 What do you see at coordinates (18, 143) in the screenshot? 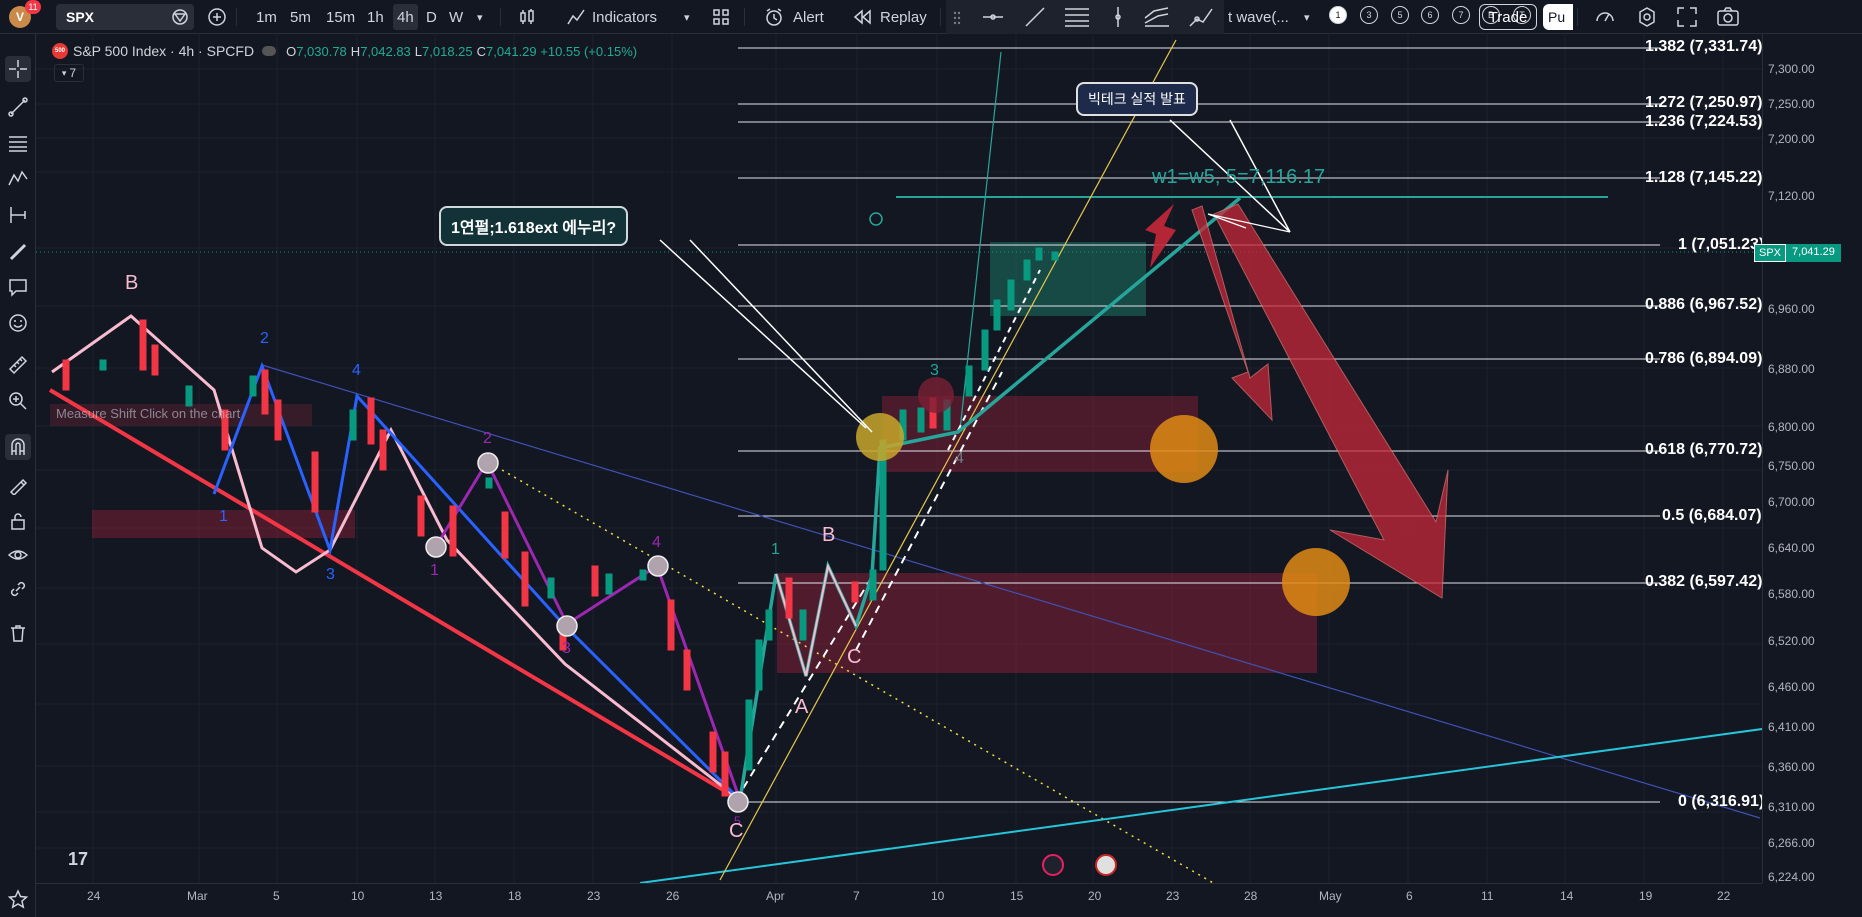
I see `fib-tool` at bounding box center [18, 143].